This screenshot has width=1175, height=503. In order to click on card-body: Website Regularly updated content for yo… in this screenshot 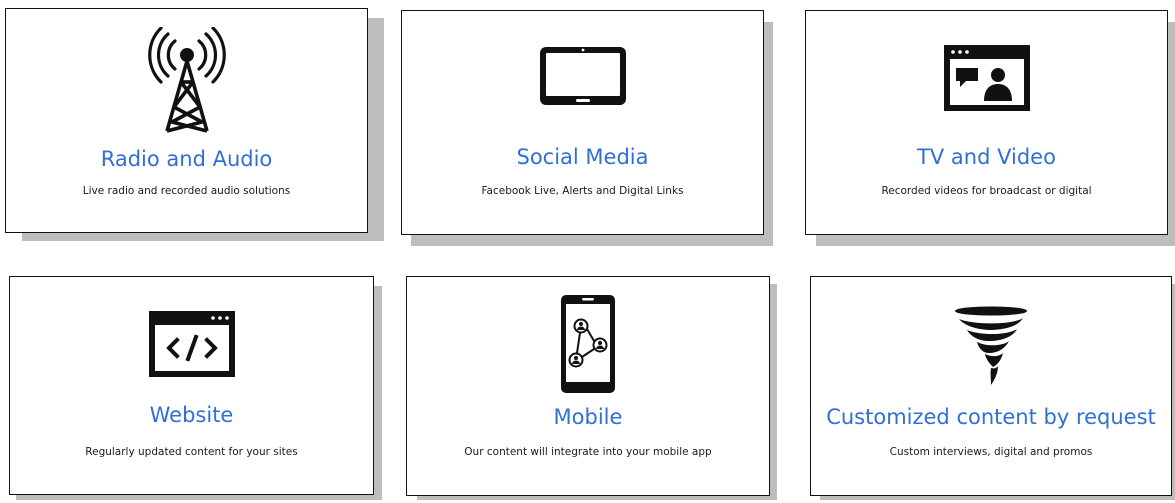, I will do `click(191, 385)`.